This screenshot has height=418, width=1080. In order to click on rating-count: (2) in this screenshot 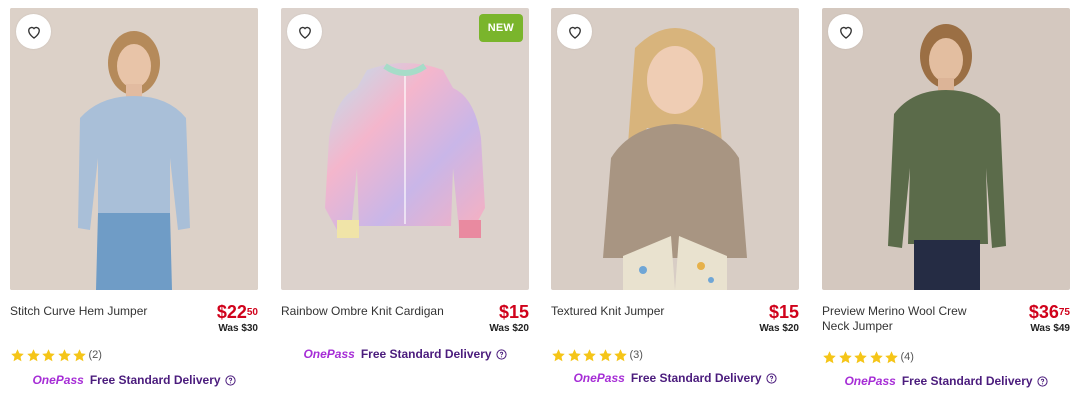, I will do `click(95, 355)`.